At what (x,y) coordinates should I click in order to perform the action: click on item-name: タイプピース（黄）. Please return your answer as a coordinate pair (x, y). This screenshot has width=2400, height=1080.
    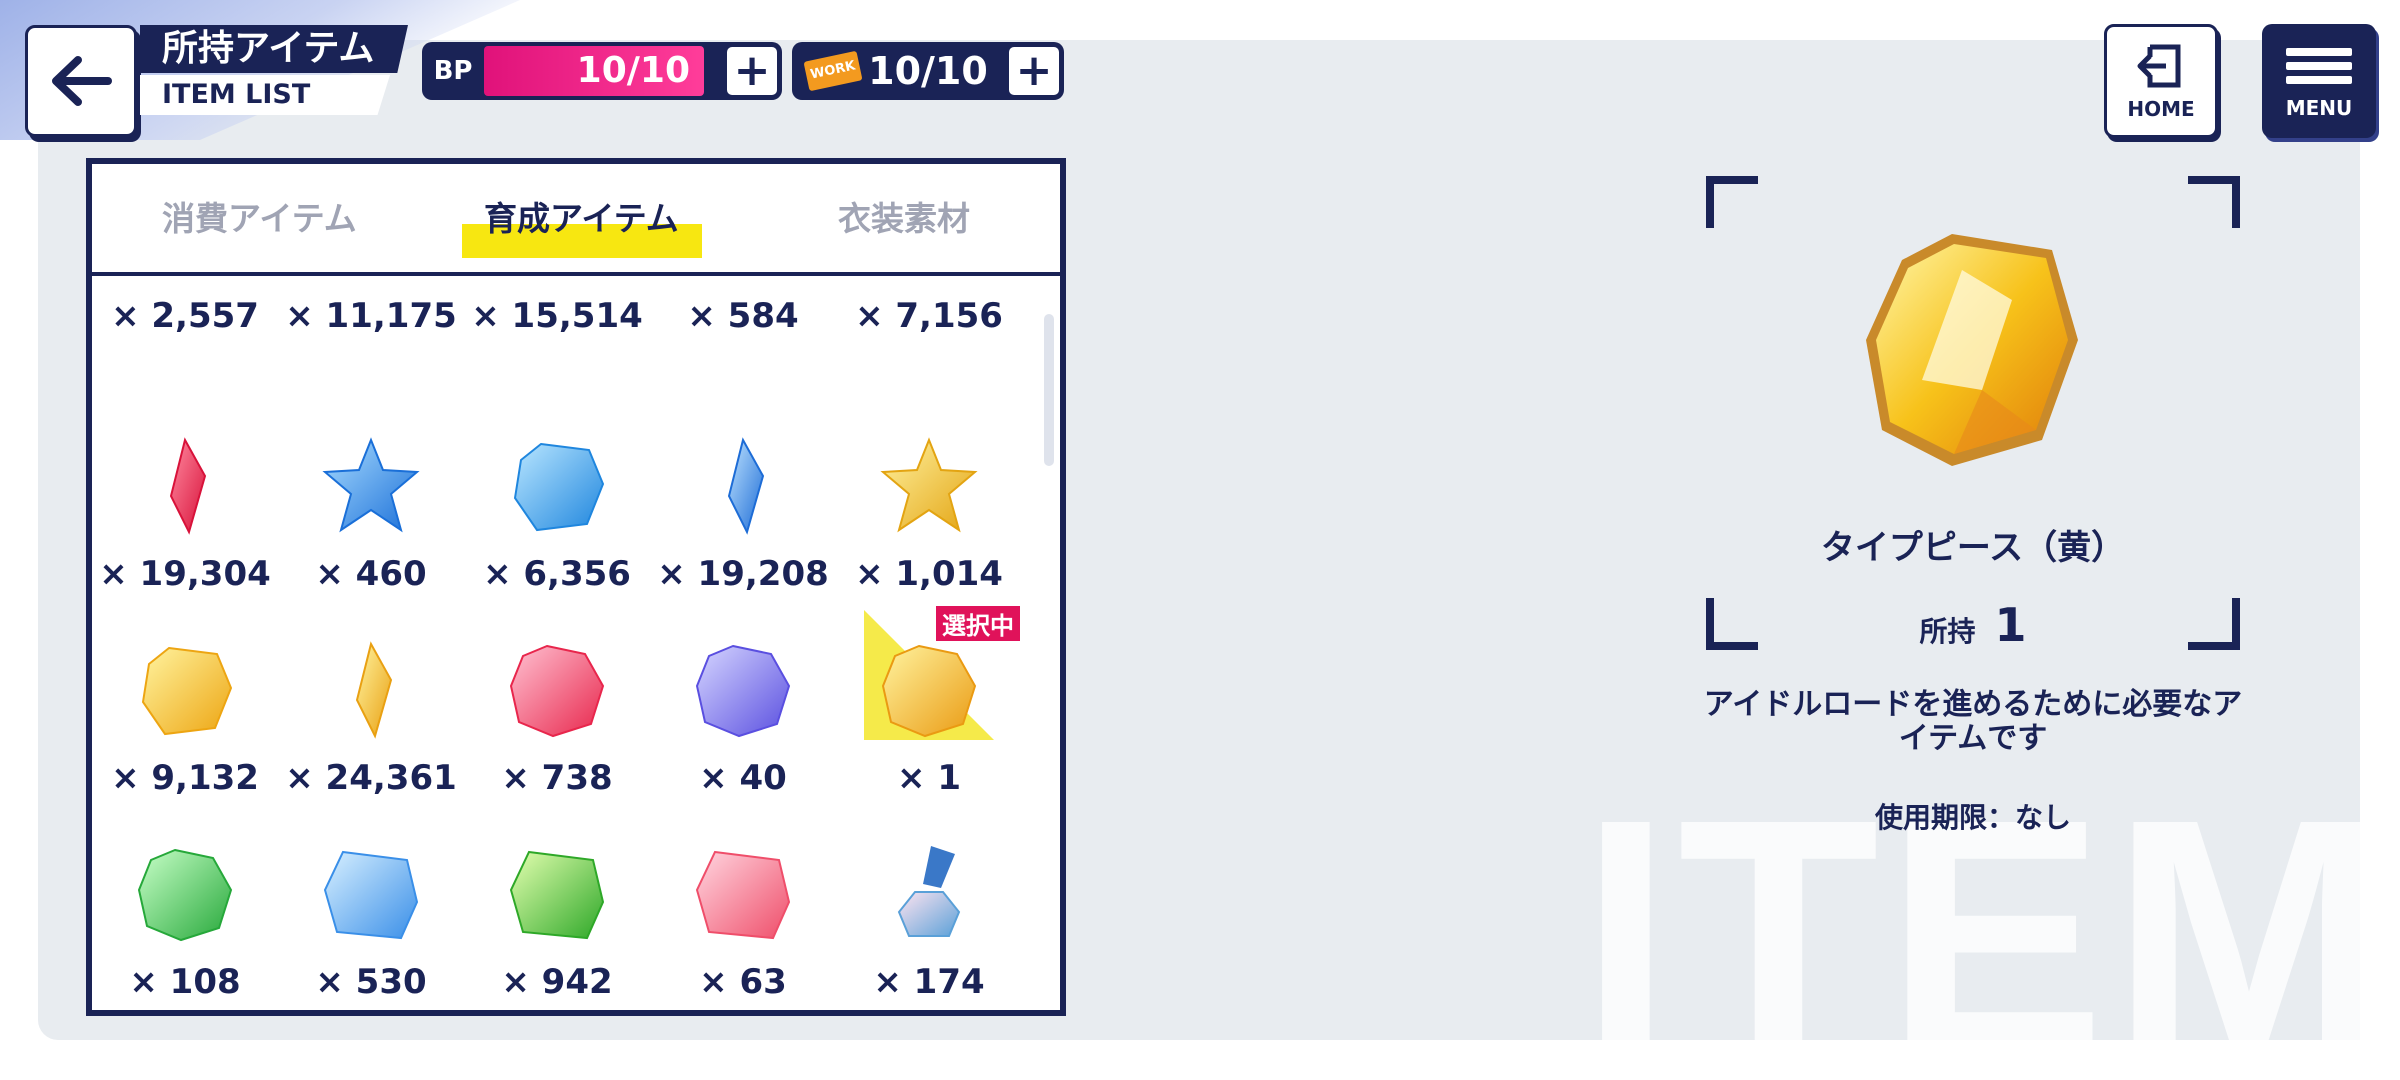
    Looking at the image, I should click on (1973, 548).